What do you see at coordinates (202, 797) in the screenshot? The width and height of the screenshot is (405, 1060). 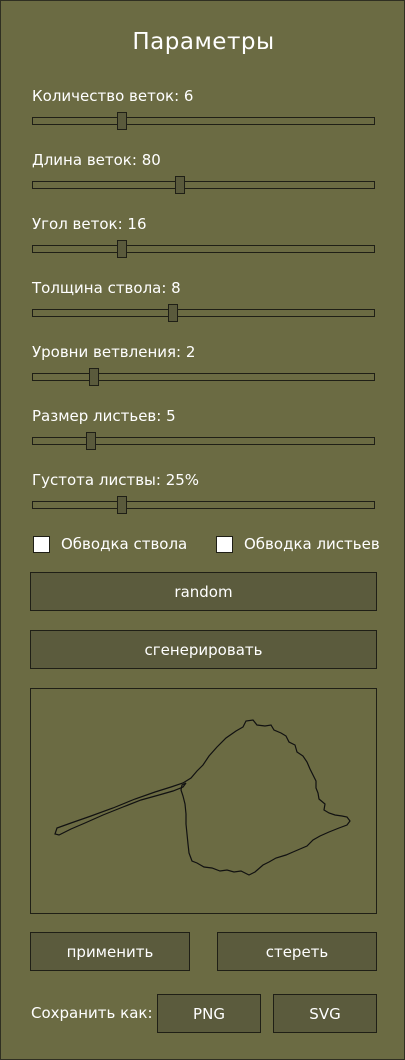 I see `tree-preview-drawing` at bounding box center [202, 797].